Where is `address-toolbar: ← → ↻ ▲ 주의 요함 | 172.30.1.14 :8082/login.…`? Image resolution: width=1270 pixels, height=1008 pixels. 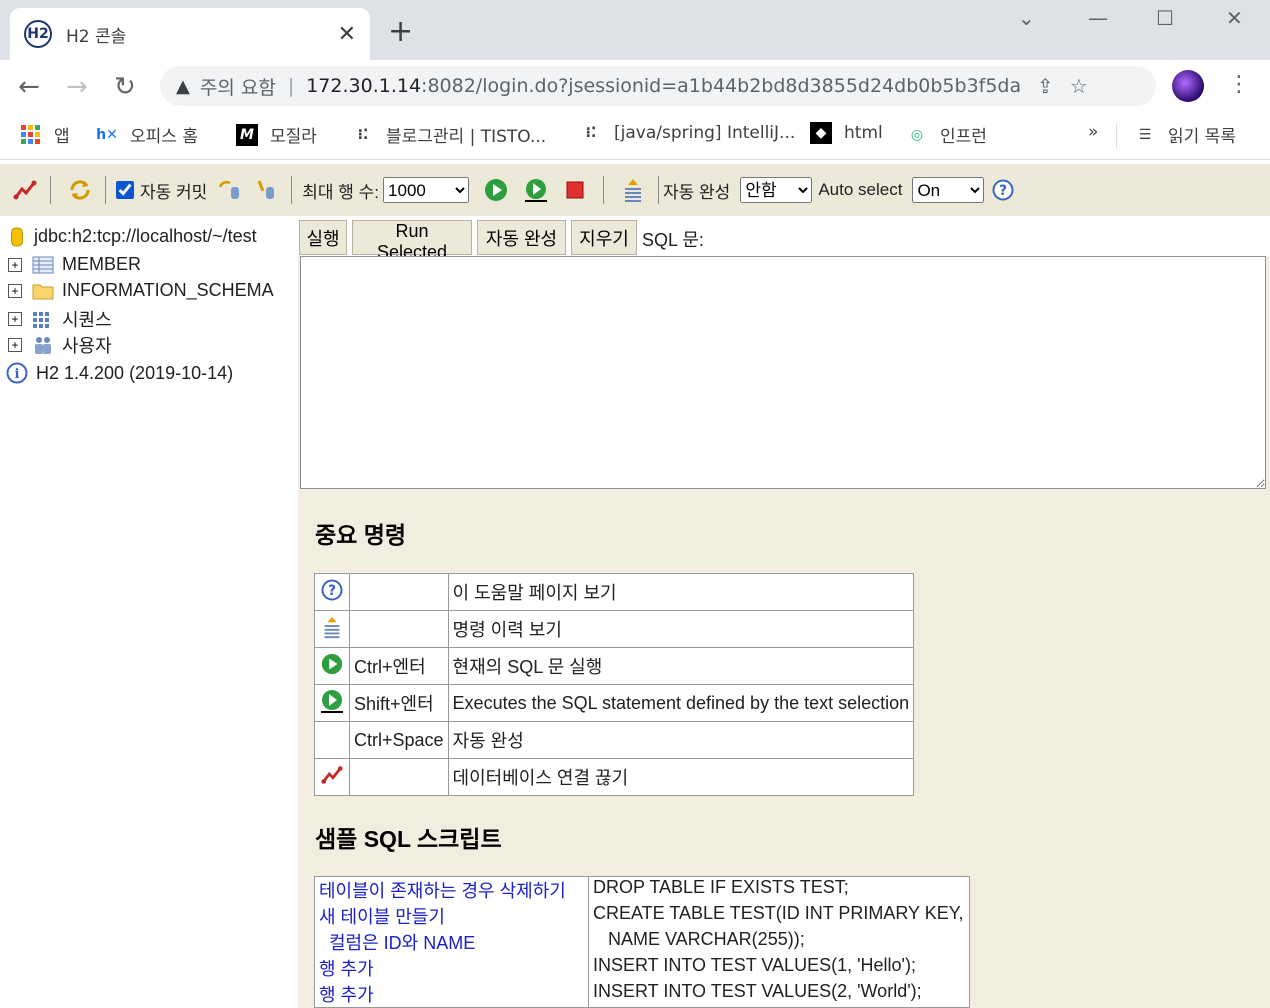 address-toolbar: ← → ↻ ▲ 주의 요함 | 172.30.1.14 :8082/login.… is located at coordinates (635, 86).